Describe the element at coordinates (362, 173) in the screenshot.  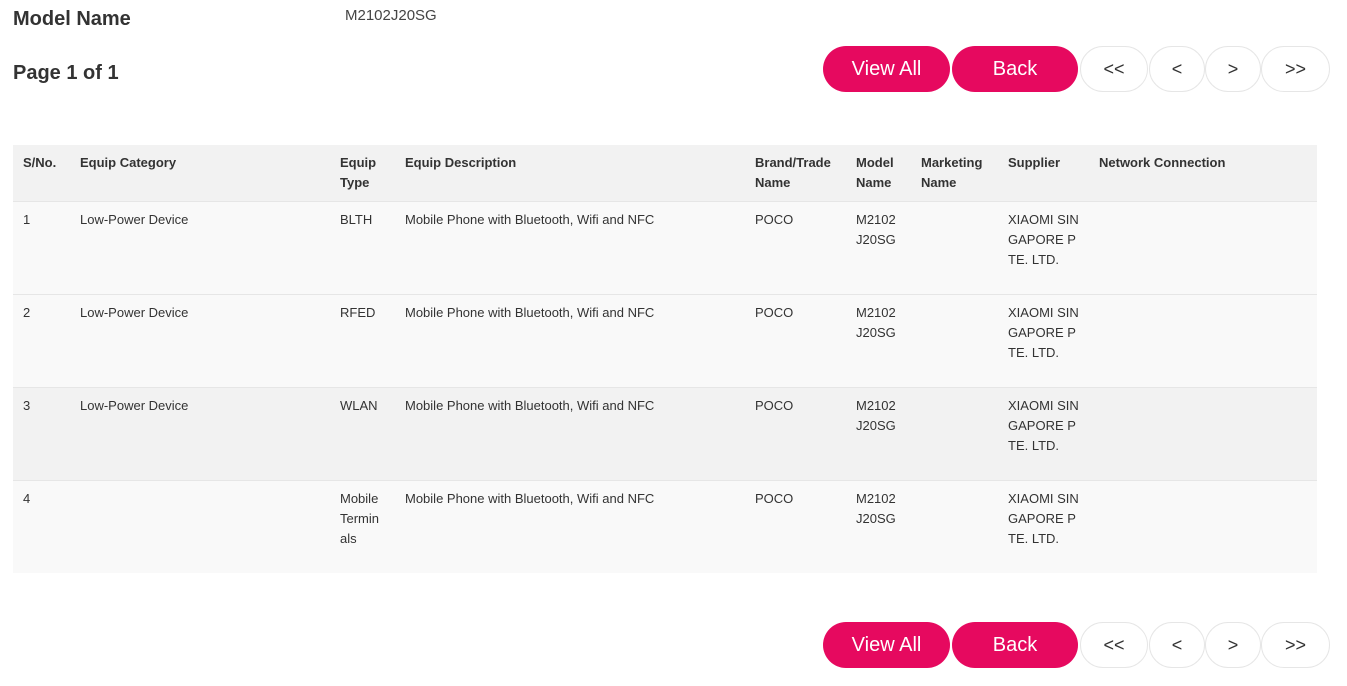
I see `column-header: Equip Type` at that location.